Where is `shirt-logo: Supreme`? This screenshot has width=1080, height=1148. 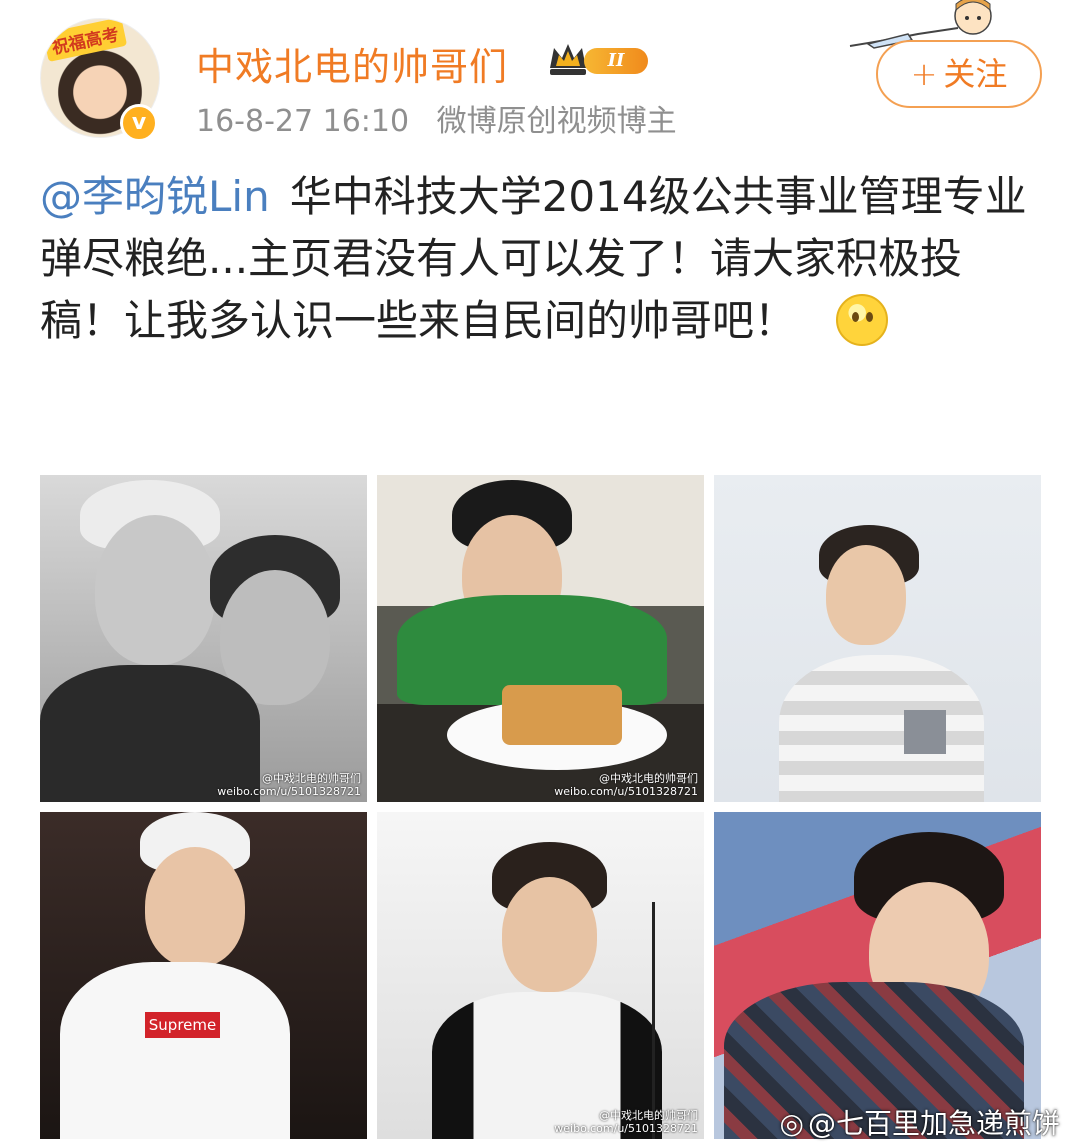
shirt-logo: Supreme is located at coordinates (182, 1025).